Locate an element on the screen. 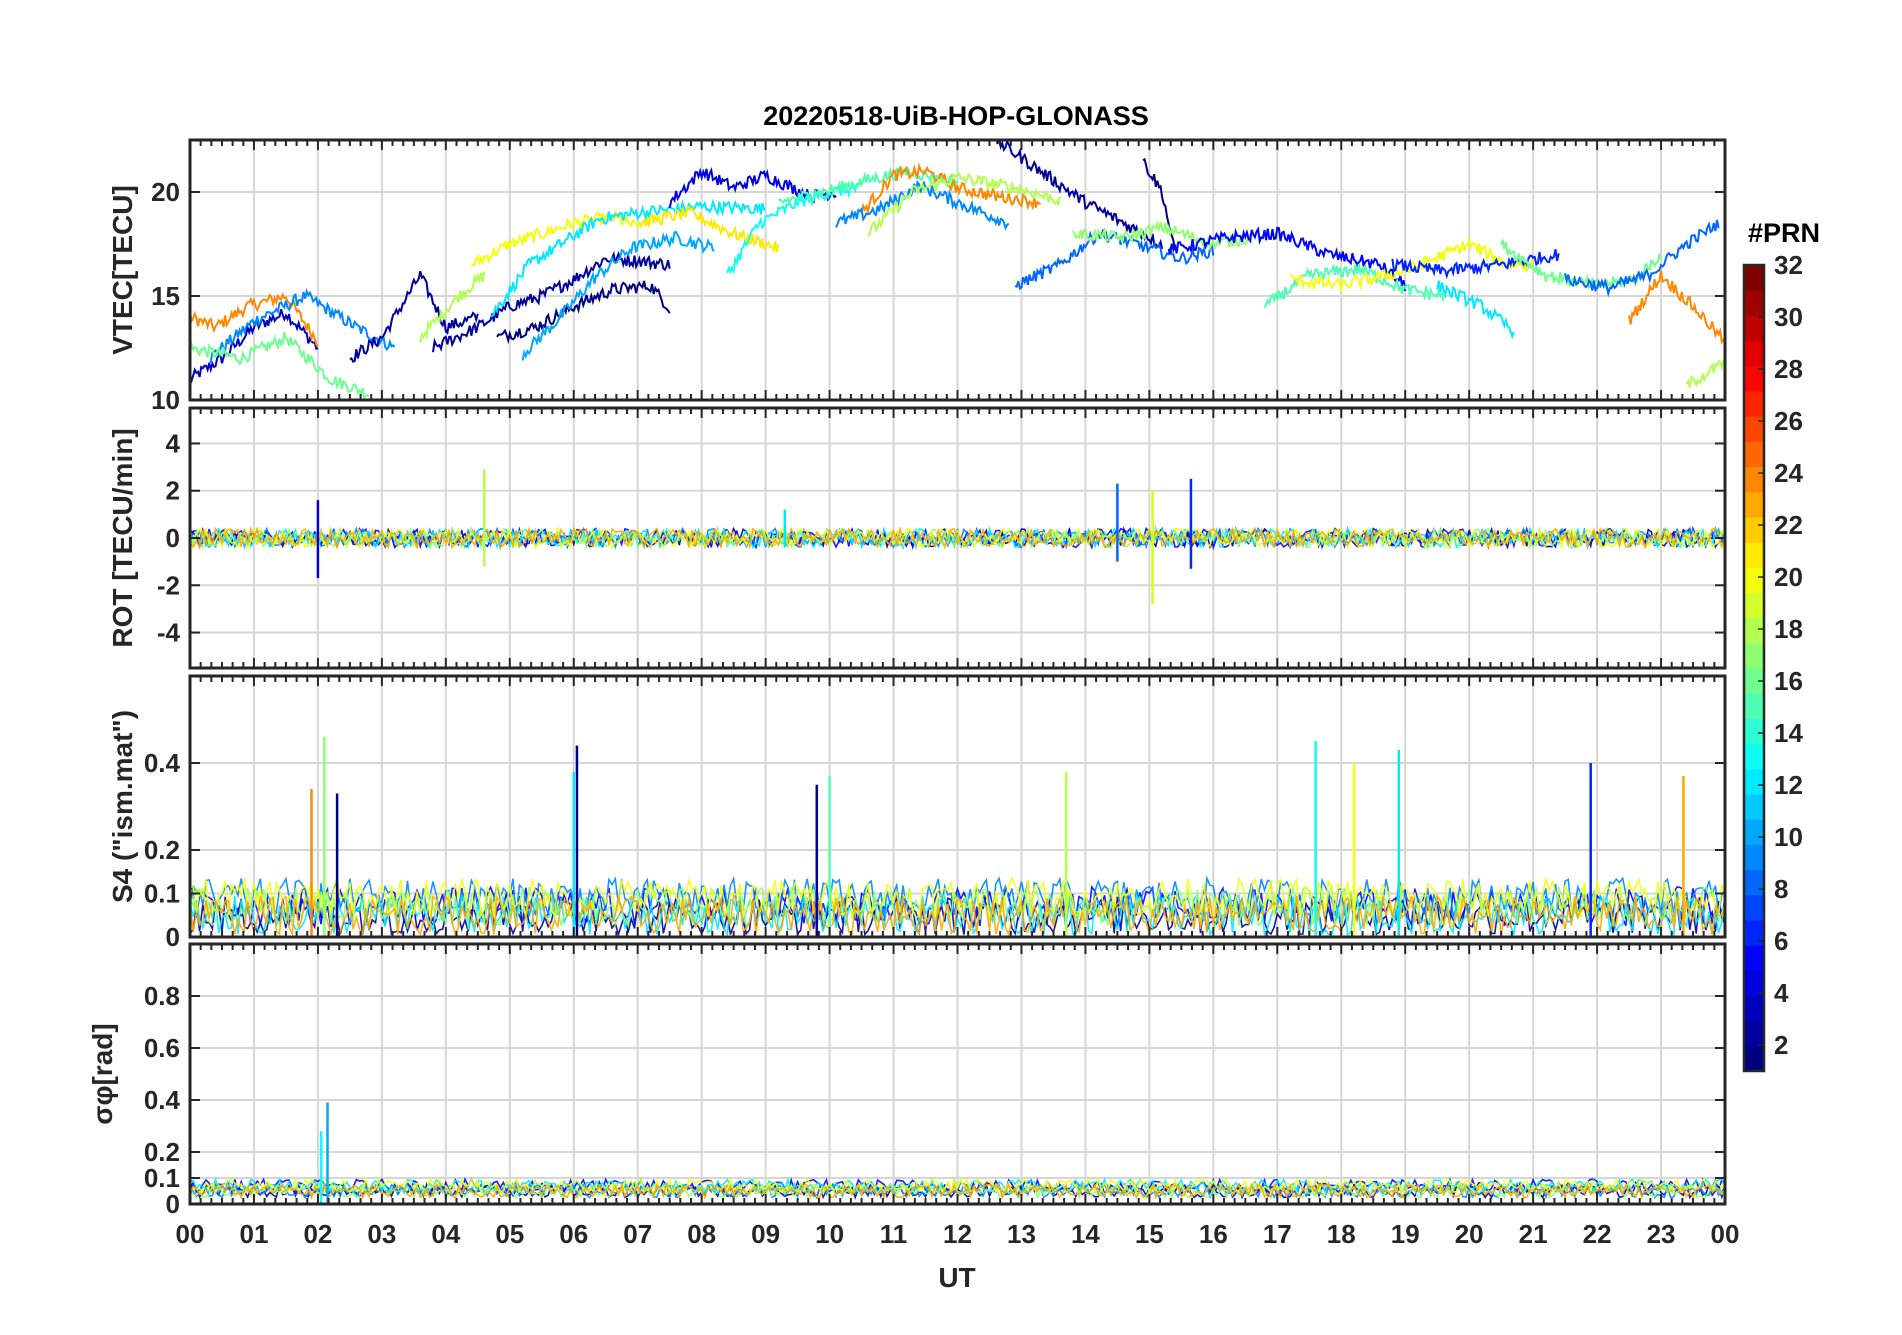  x-tick-label: 04 is located at coordinates (445, 1234).